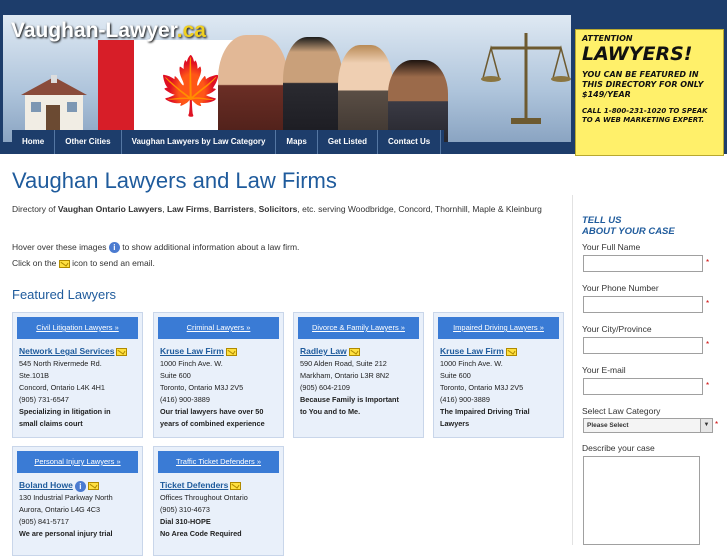 This screenshot has width=727, height=556. I want to click on nav-law-category: Vaughan Lawyers by Law Category, so click(199, 142).